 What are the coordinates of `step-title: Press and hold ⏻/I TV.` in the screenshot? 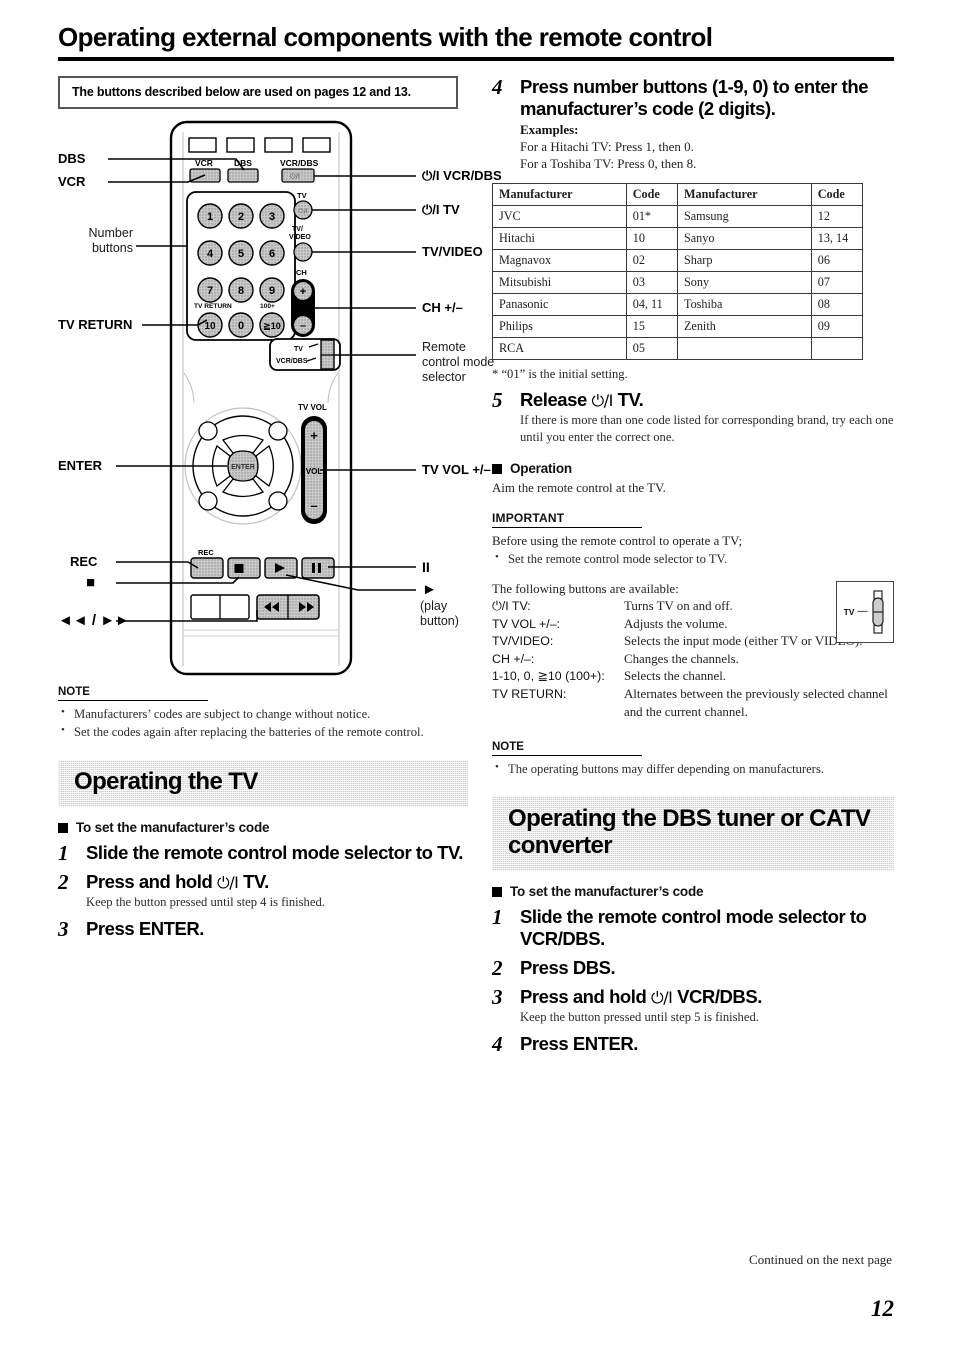 It's located at (277, 882).